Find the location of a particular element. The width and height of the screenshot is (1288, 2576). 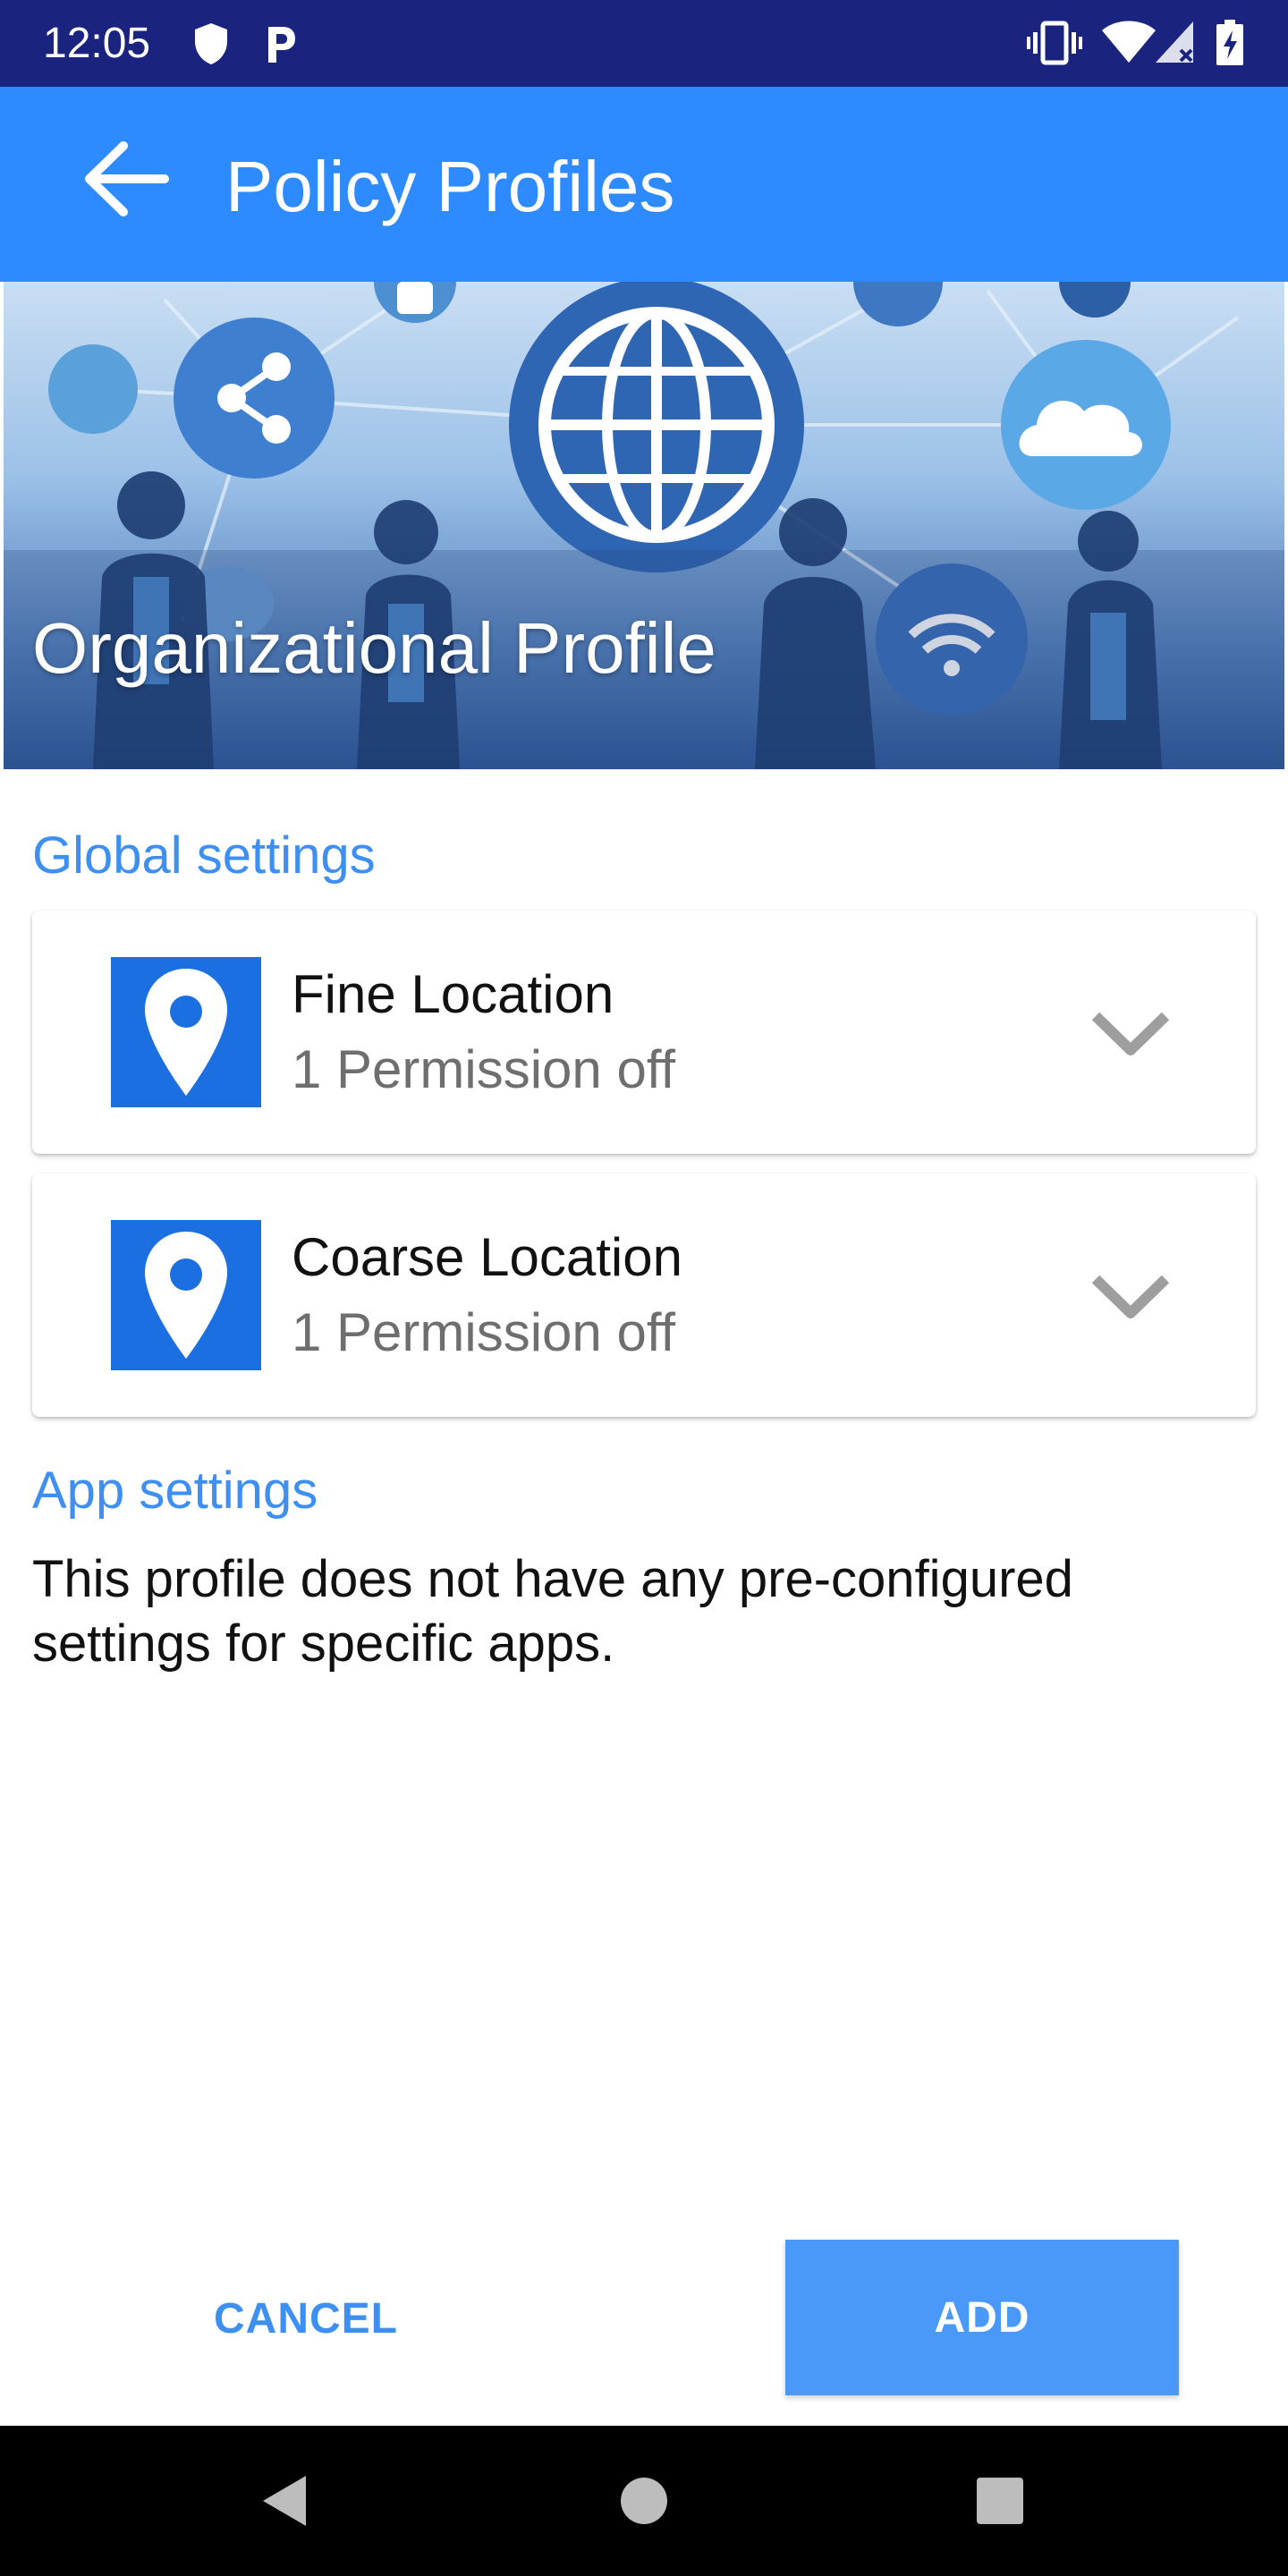

permission-title: Fine Location is located at coordinates (453, 994).